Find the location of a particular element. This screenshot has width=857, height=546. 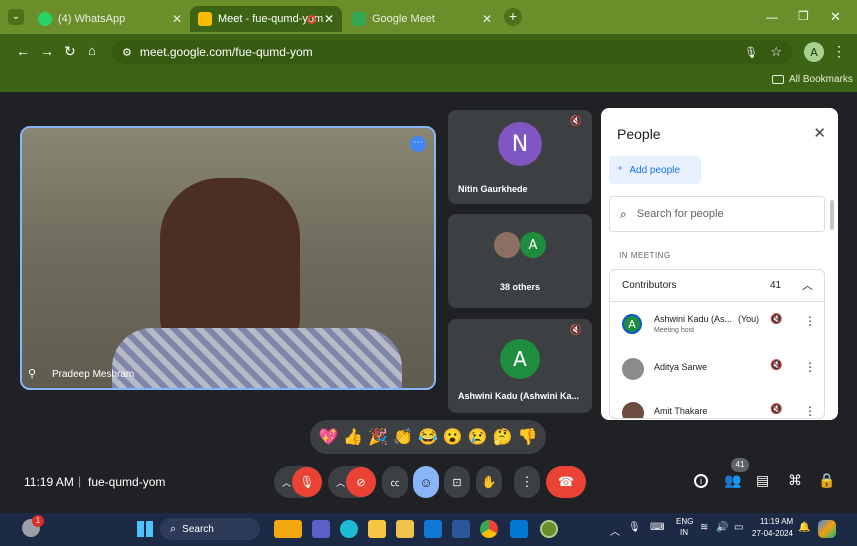

menu-icon: ⋮ is located at coordinates (839, 51).